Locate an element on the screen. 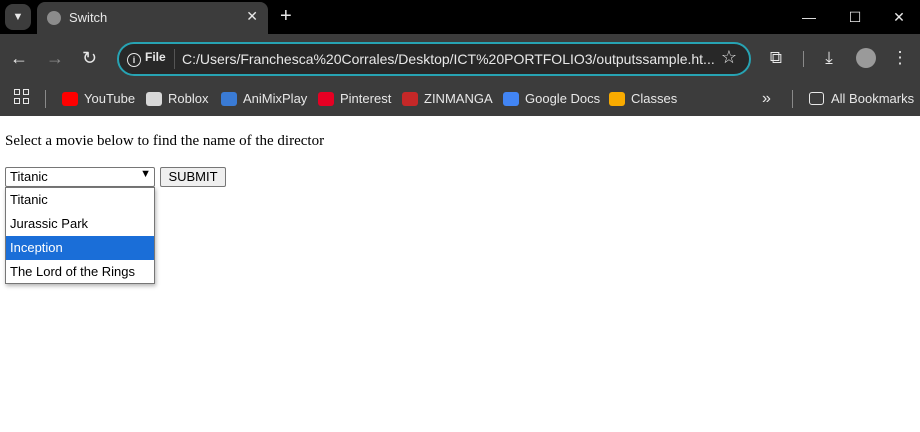 This screenshot has width=920, height=432. extensions-icon: ⧉ is located at coordinates (776, 58).